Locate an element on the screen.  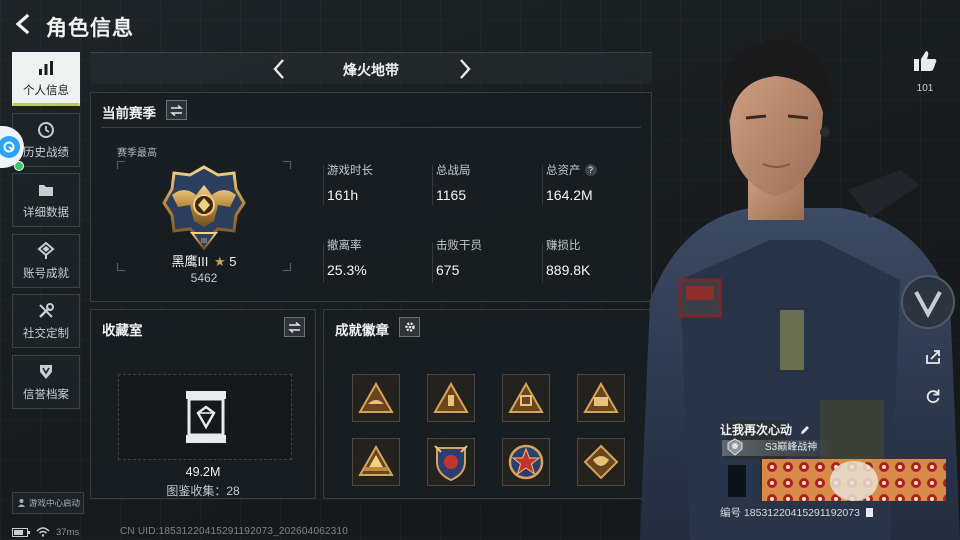
stat-label-text: 总资产 is located at coordinates (563, 171).